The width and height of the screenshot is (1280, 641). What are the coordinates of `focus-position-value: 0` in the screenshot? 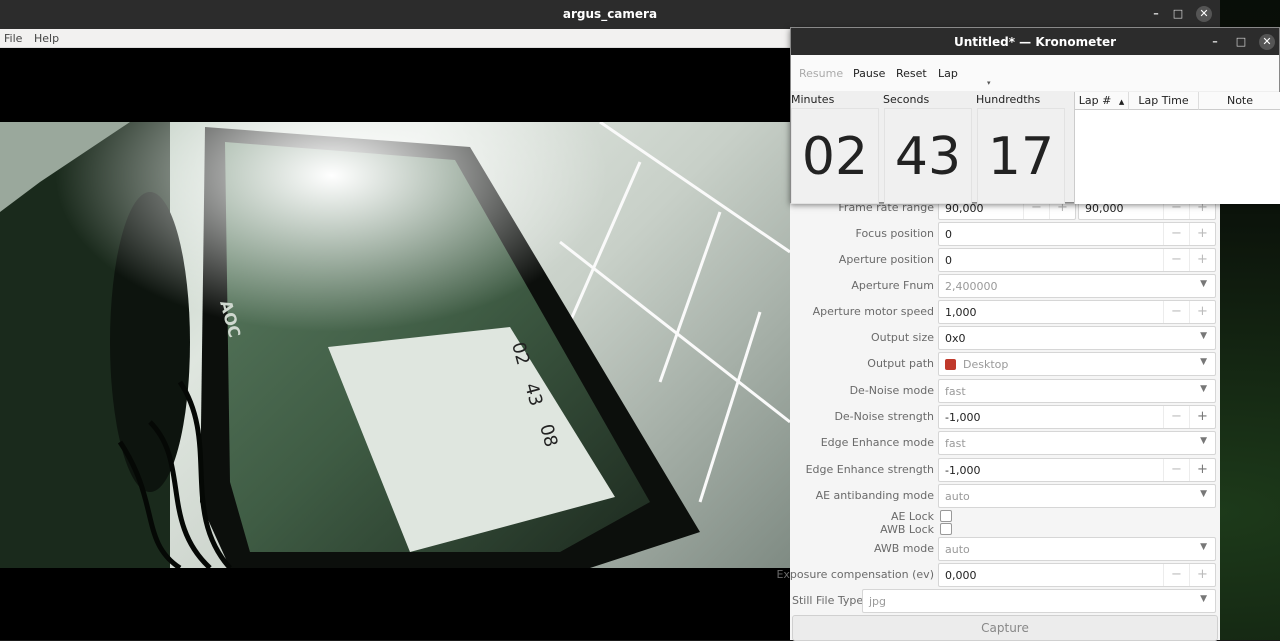 It's located at (948, 234).